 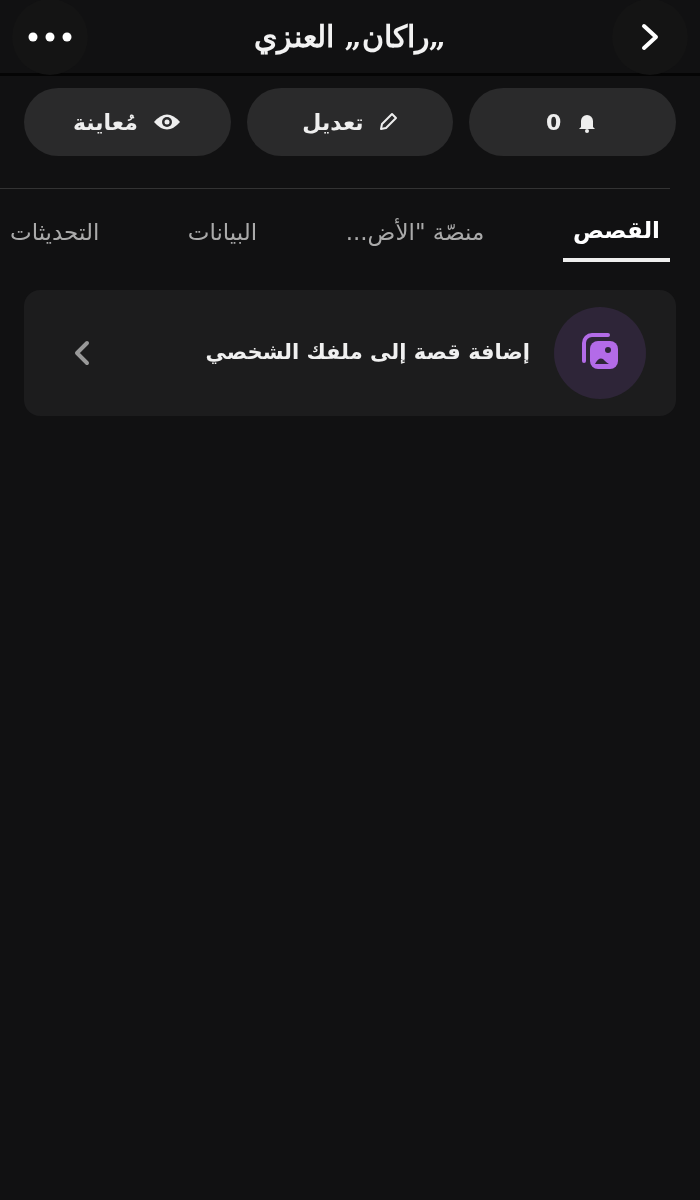 What do you see at coordinates (367, 352) in the screenshot?
I see `add-story-label: إضافة قصة إلى ملفك الشخصي` at bounding box center [367, 352].